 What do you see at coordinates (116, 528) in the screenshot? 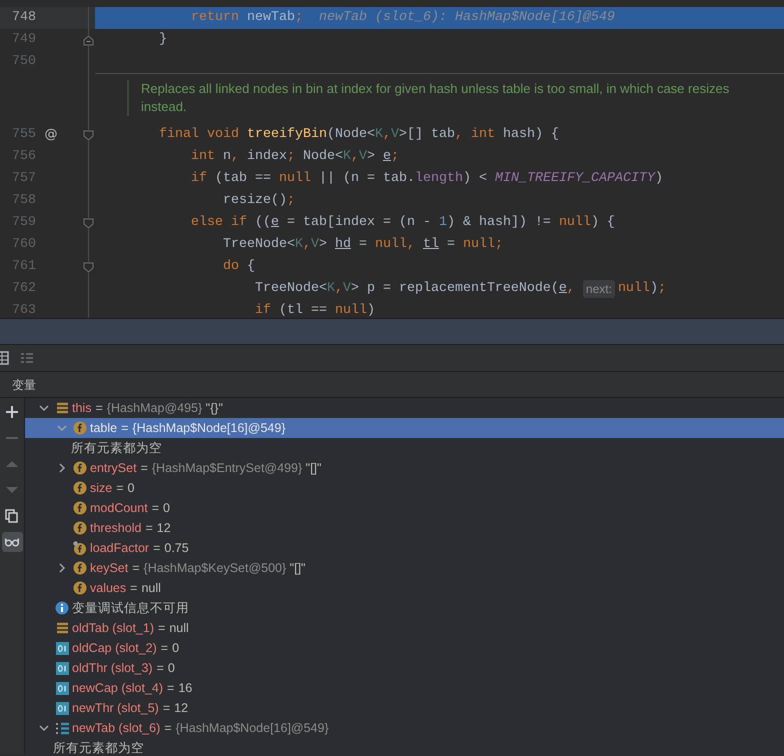
I see `variable-name: threshold` at bounding box center [116, 528].